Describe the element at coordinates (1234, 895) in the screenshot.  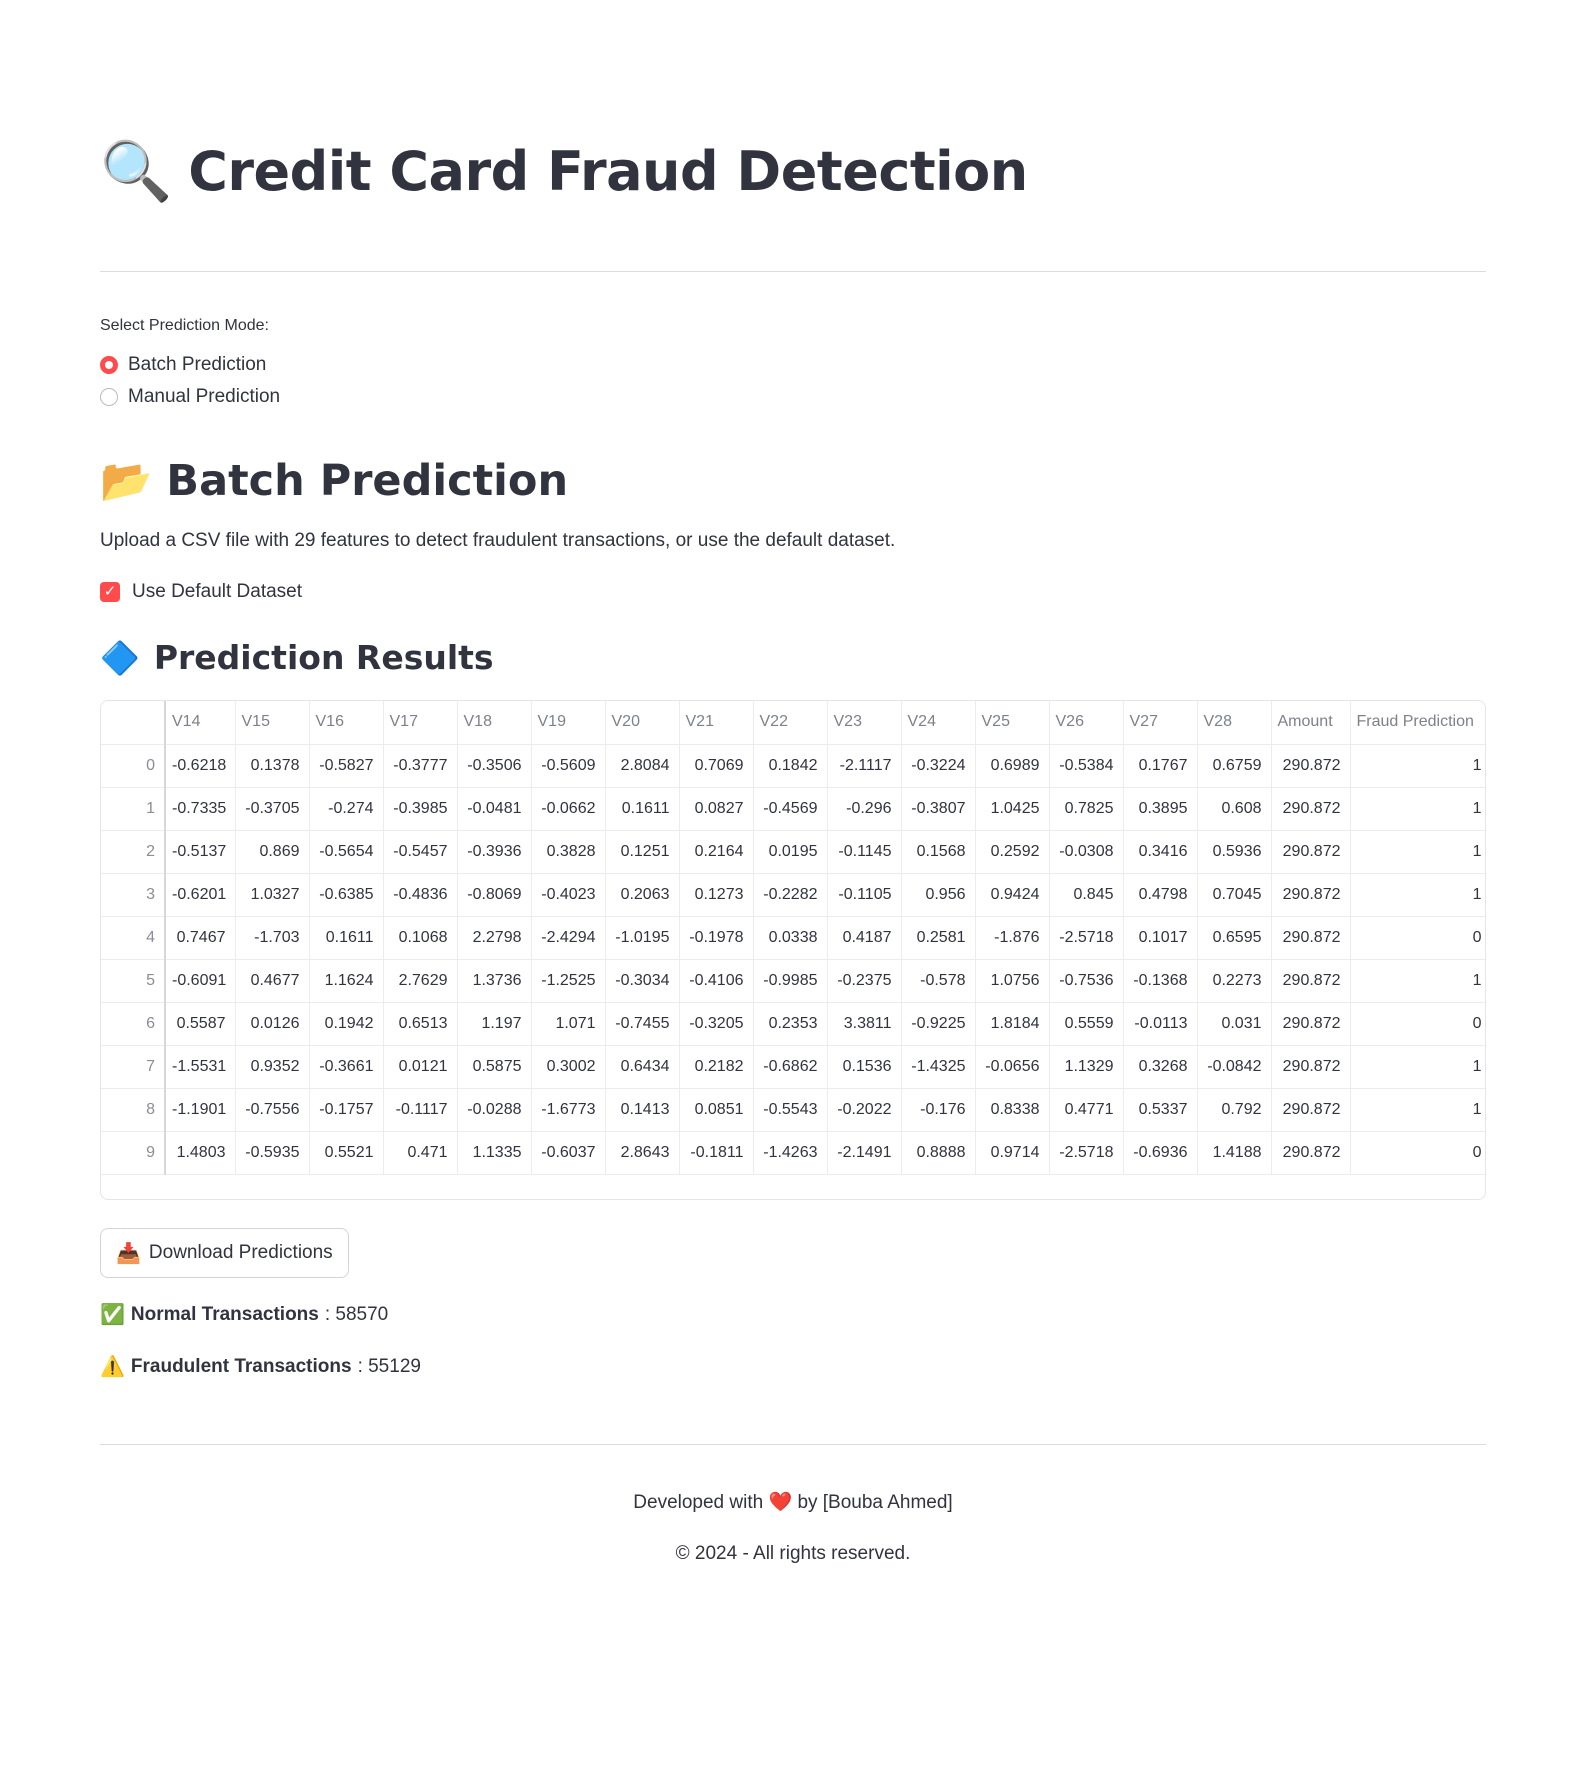
I see `table-cell: 0.7045` at that location.